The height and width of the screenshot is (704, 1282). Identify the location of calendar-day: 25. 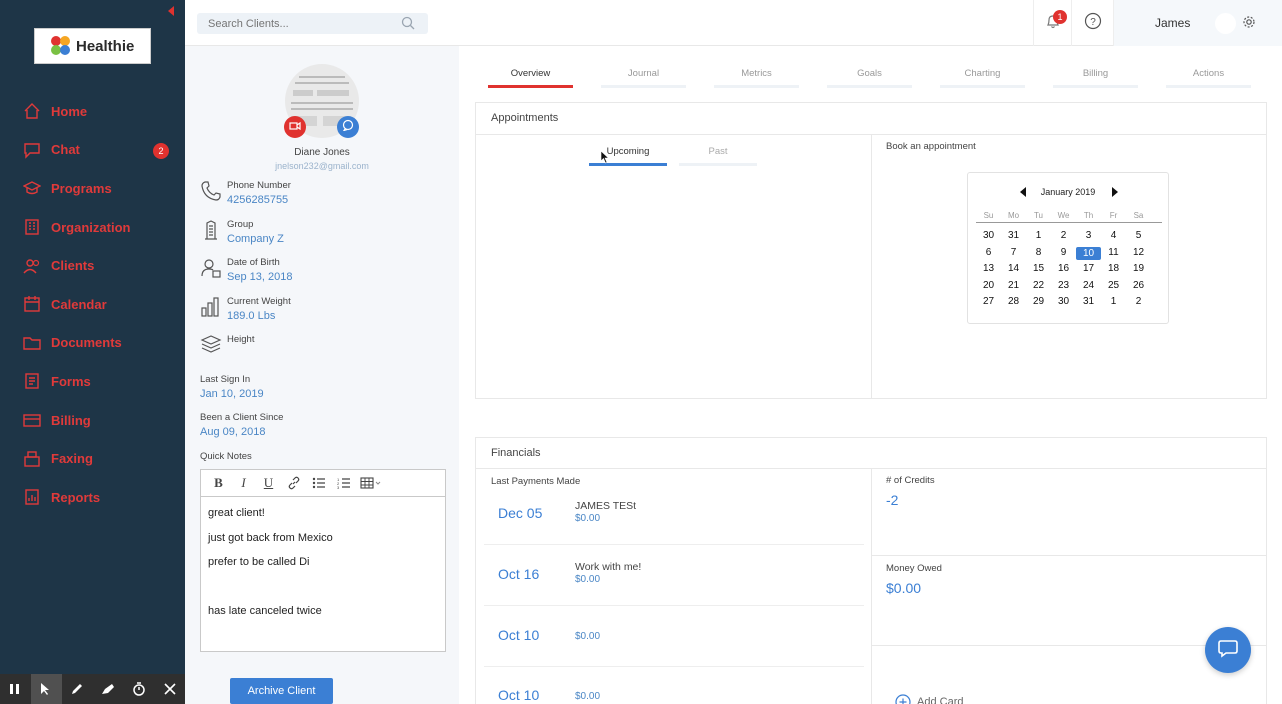
(1113, 287).